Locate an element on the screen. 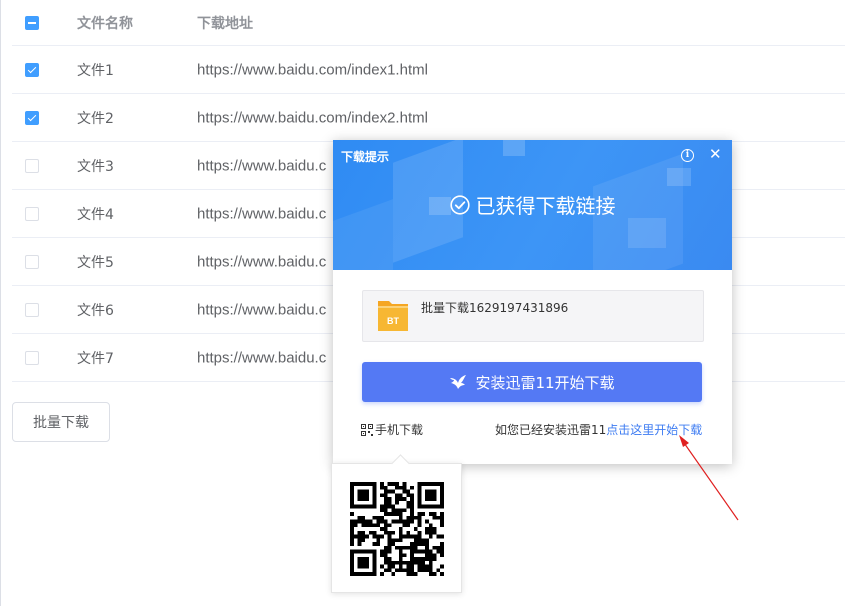 This screenshot has height=606, width=845. file-name: 文件6 is located at coordinates (95, 310).